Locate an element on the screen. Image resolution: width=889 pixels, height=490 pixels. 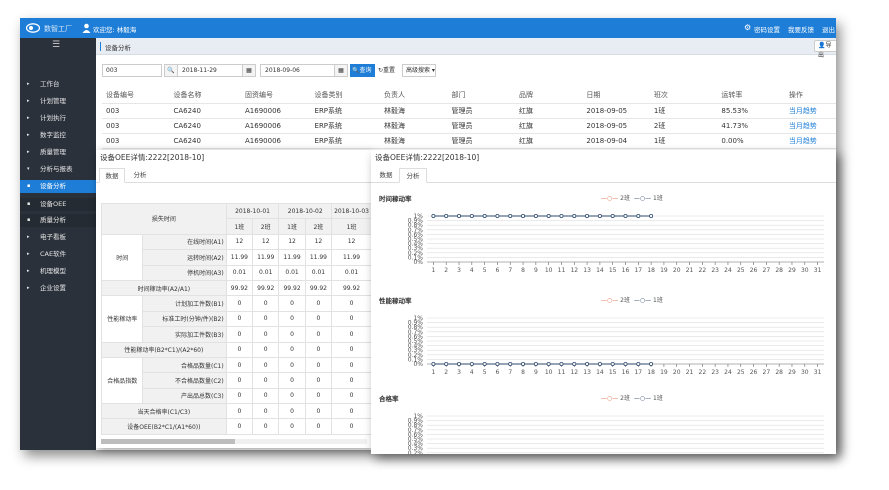
value-cell: 12 is located at coordinates (266, 242).